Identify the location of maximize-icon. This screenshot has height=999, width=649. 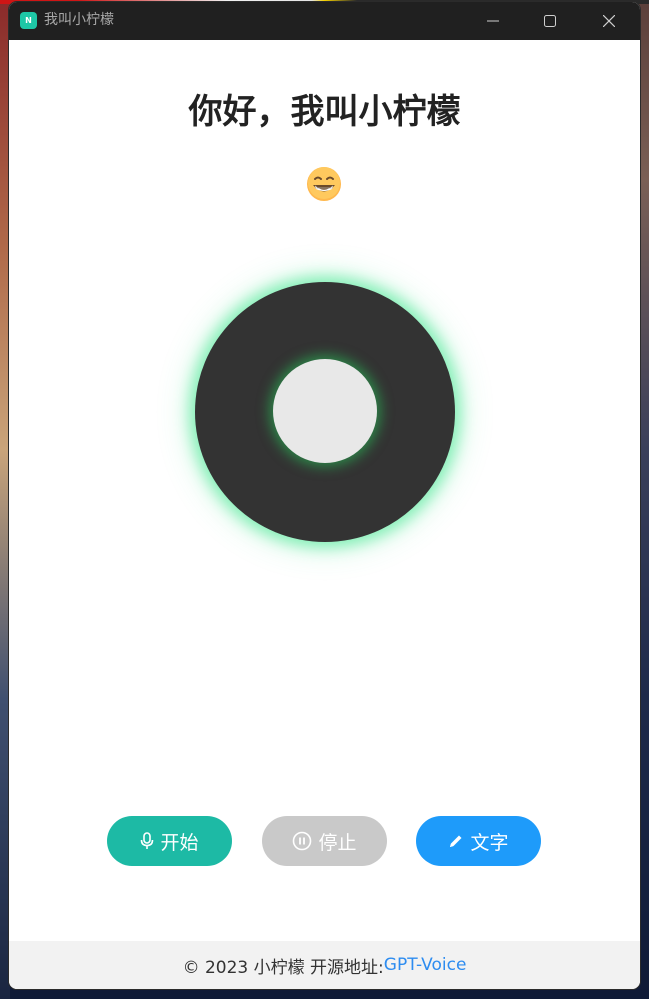
(550, 21).